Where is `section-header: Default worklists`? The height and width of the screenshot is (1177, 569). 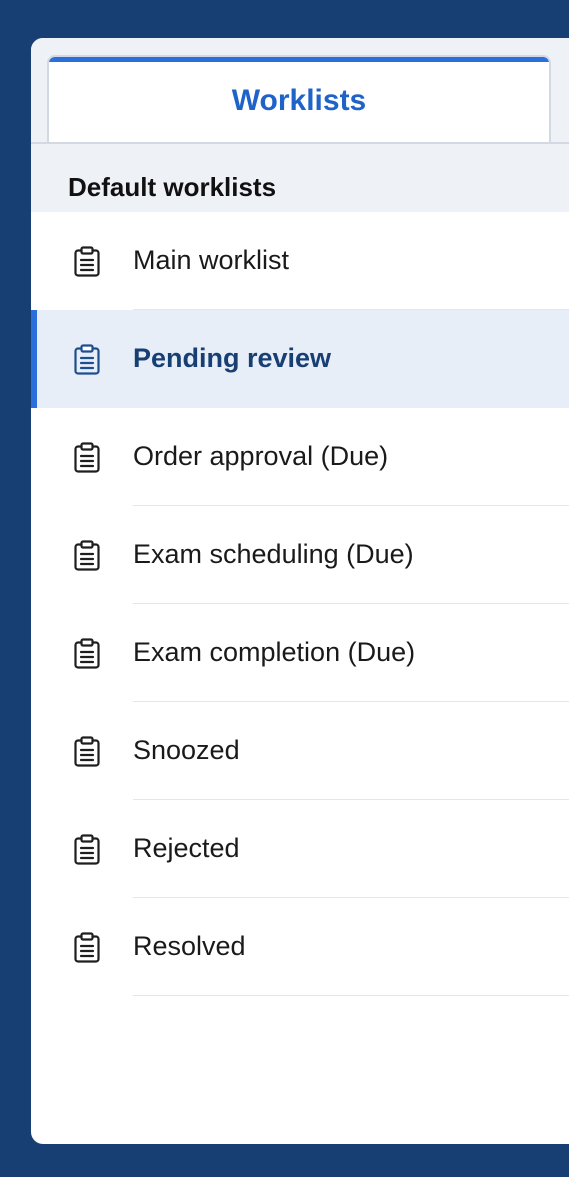
section-header: Default worklists is located at coordinates (300, 178).